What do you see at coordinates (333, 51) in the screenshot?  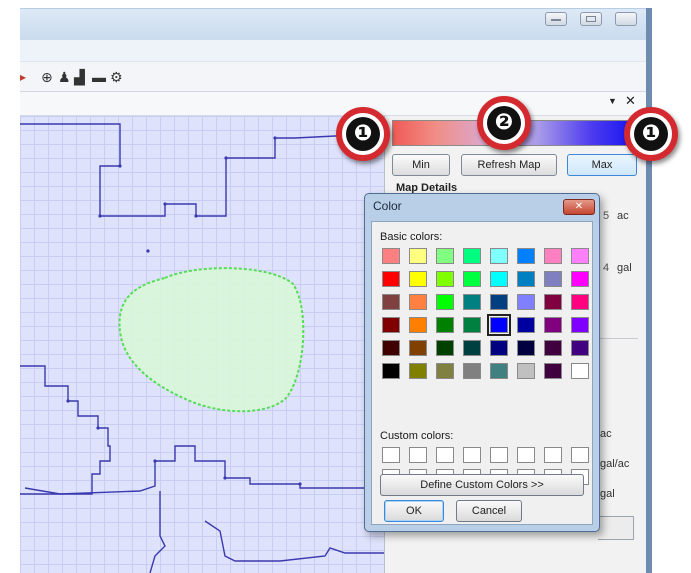 I see `menu-bar` at bounding box center [333, 51].